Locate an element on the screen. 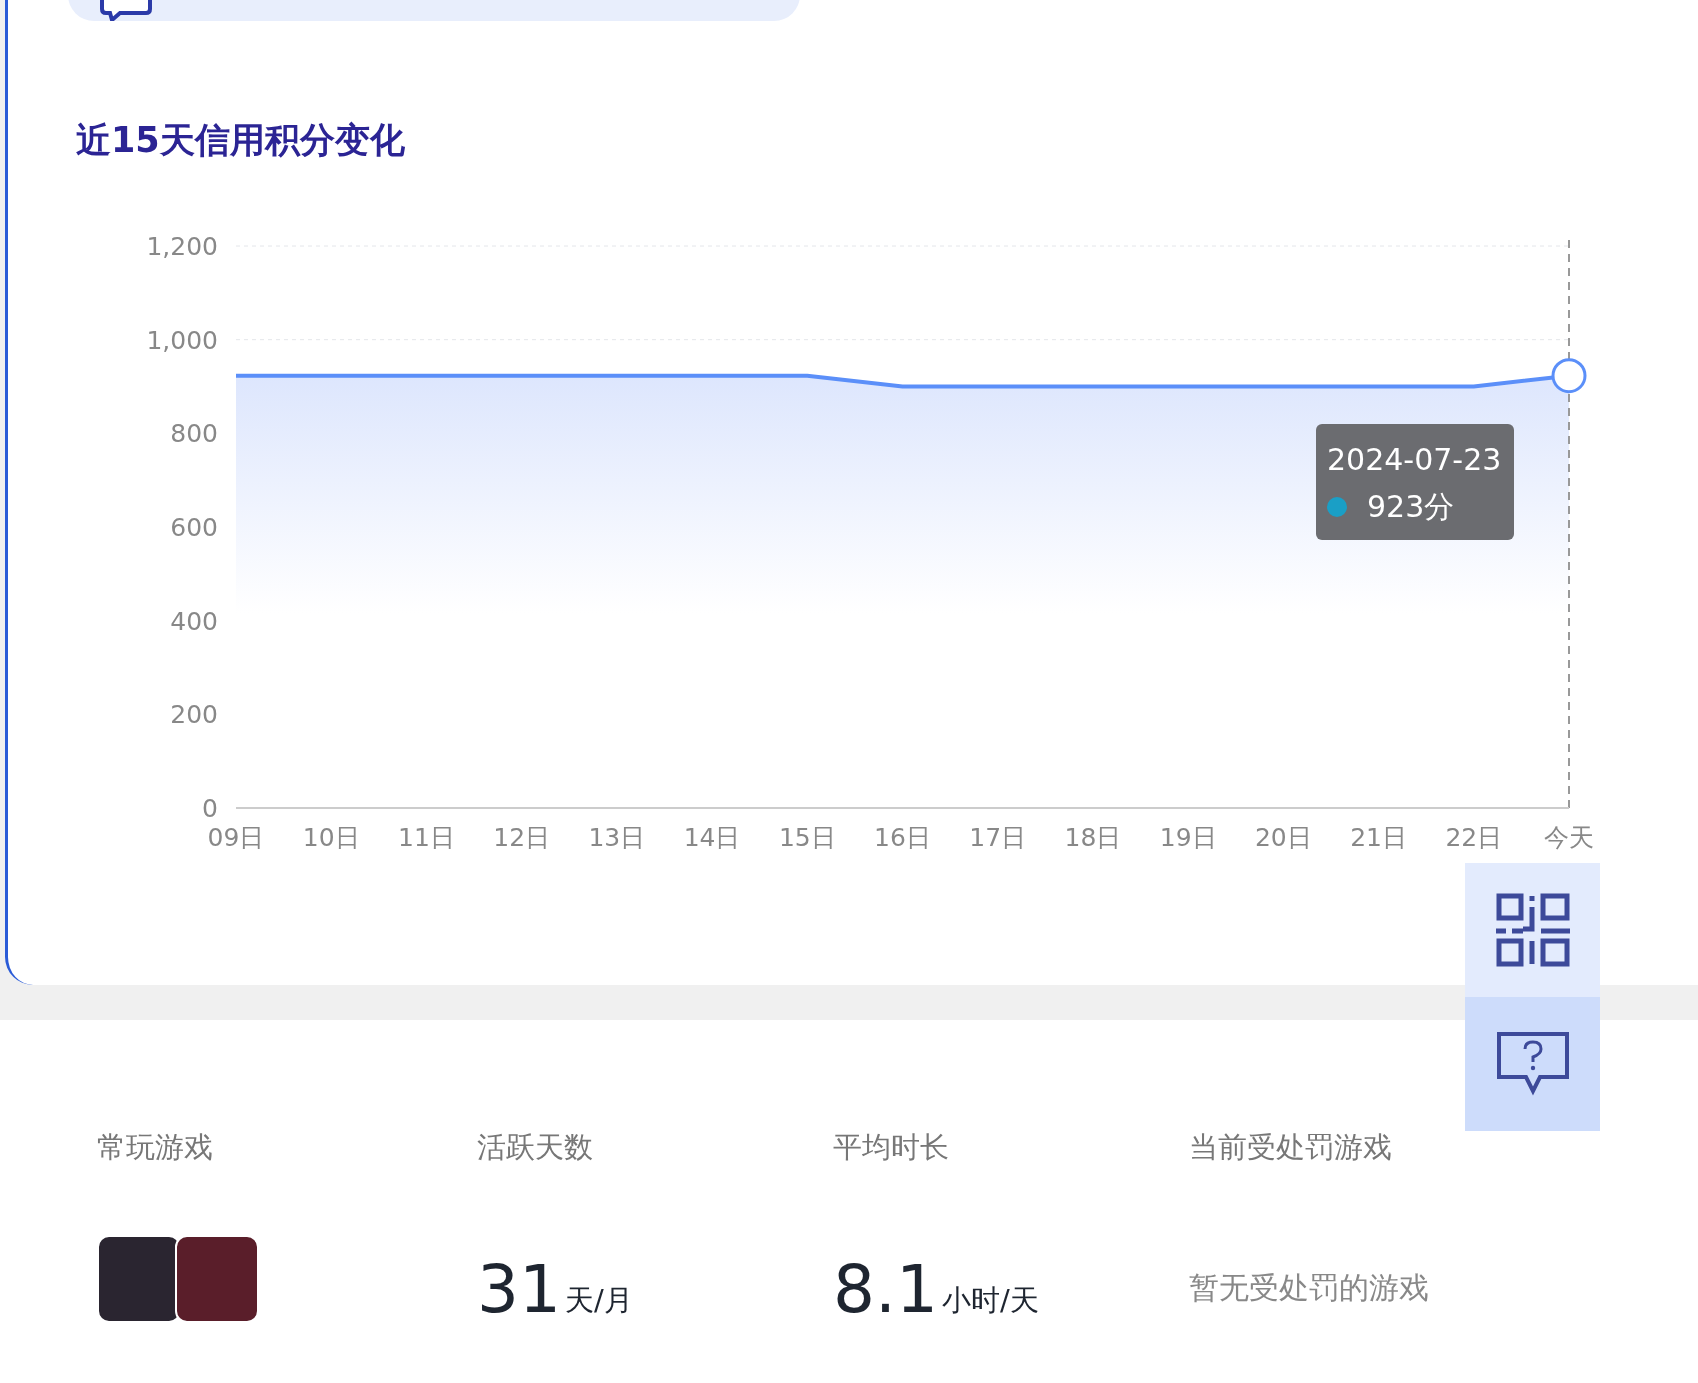 This screenshot has height=1383, width=1698. data-point-marker is located at coordinates (1569, 376).